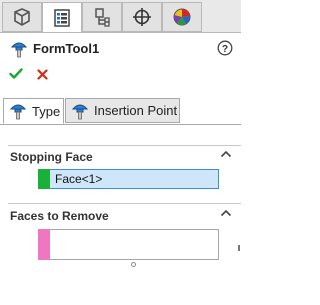 The width and height of the screenshot is (320, 305). I want to click on stopping-face-section: Stopping Face, so click(125, 157).